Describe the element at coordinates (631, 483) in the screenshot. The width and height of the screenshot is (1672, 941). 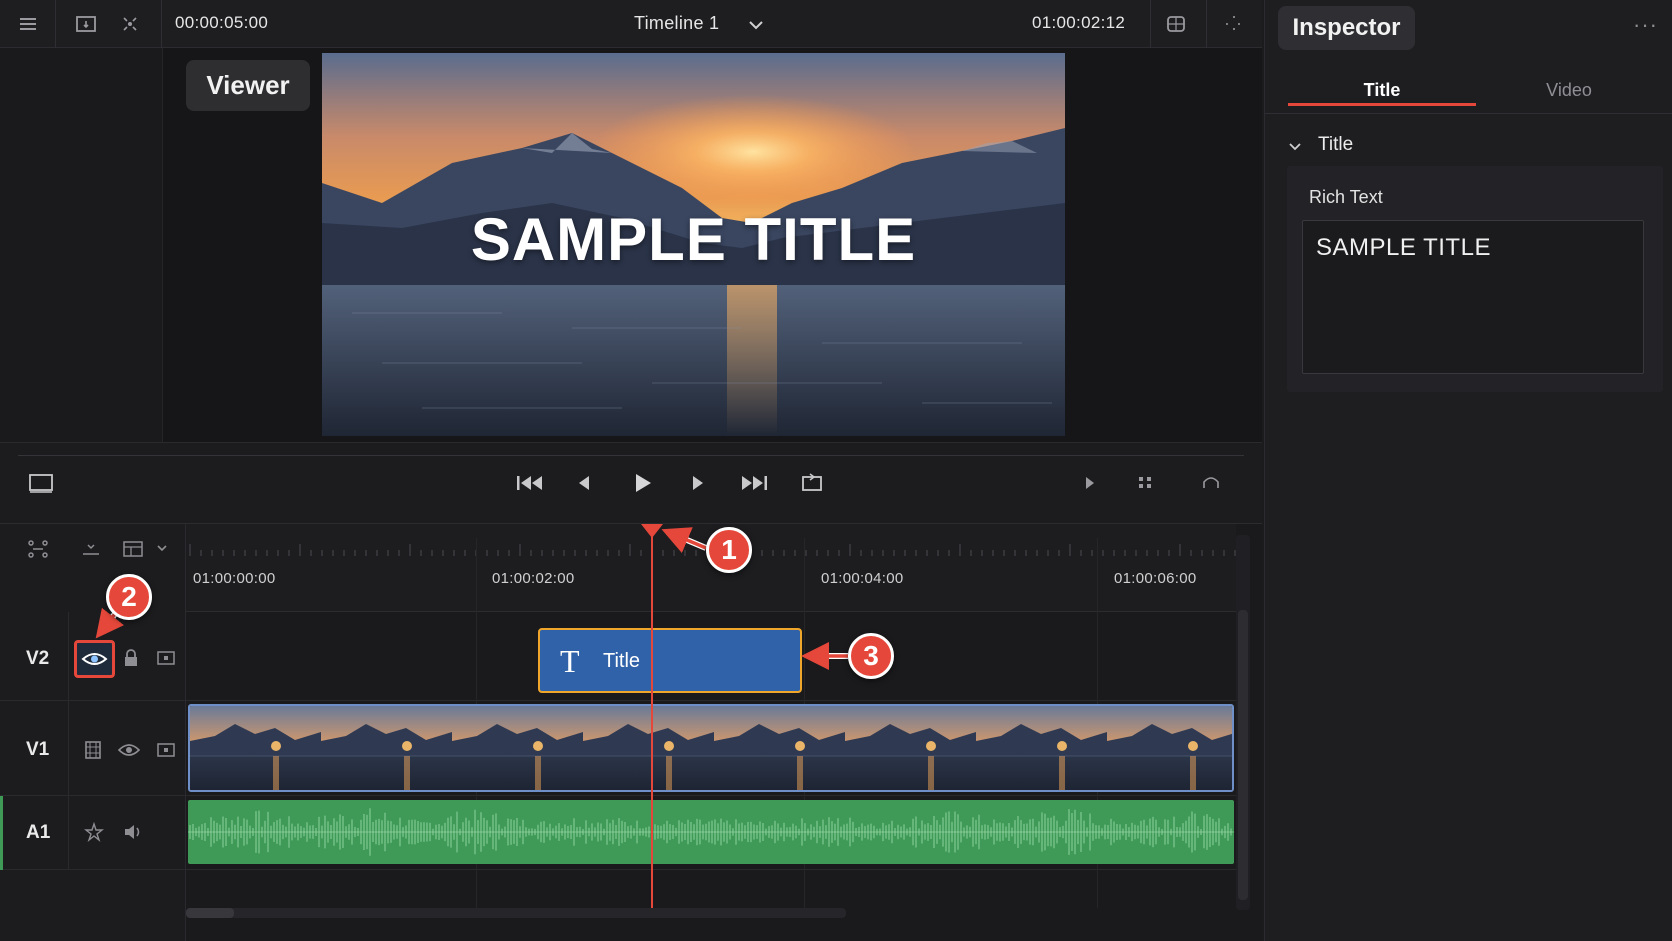
I see `transport-controls` at that location.